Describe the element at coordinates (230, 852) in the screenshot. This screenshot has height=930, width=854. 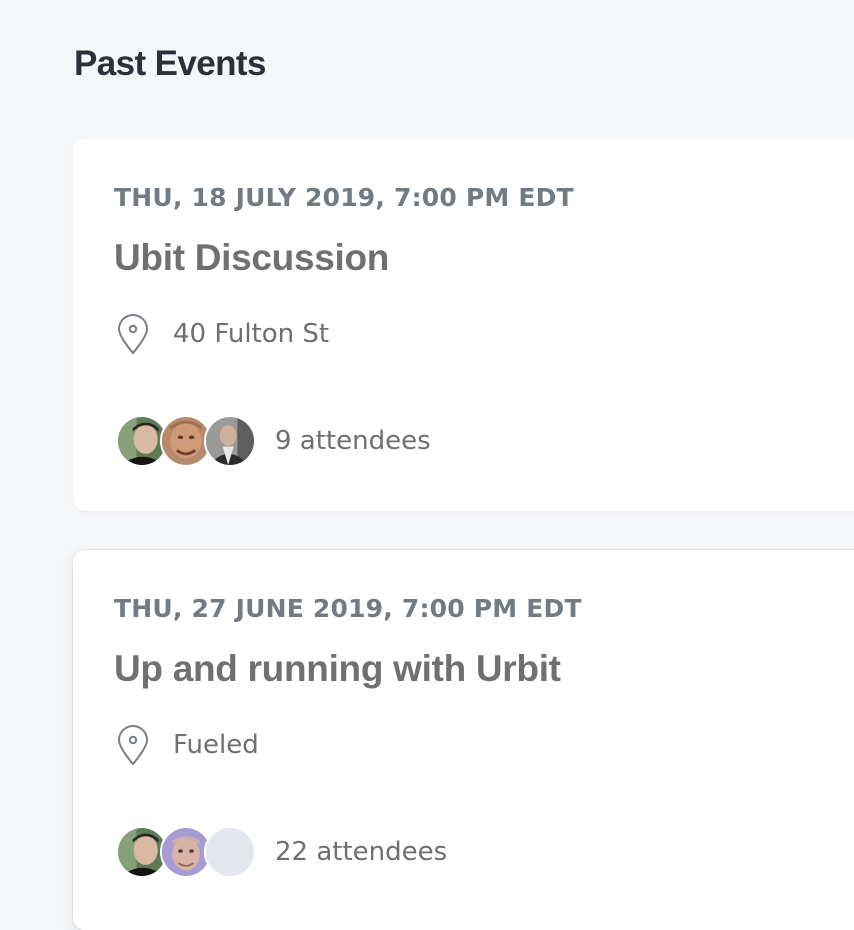
I see `avatar-placeholder` at that location.